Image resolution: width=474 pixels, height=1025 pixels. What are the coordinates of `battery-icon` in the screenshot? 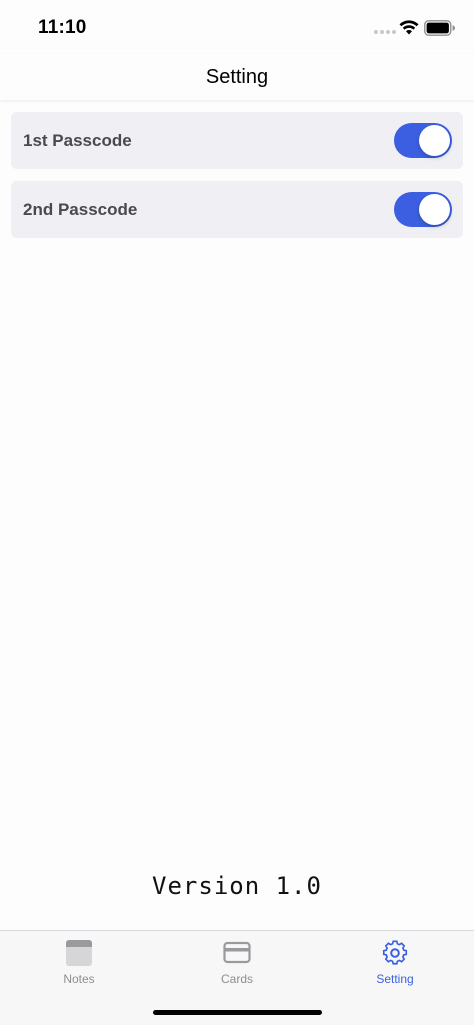 It's located at (439, 28).